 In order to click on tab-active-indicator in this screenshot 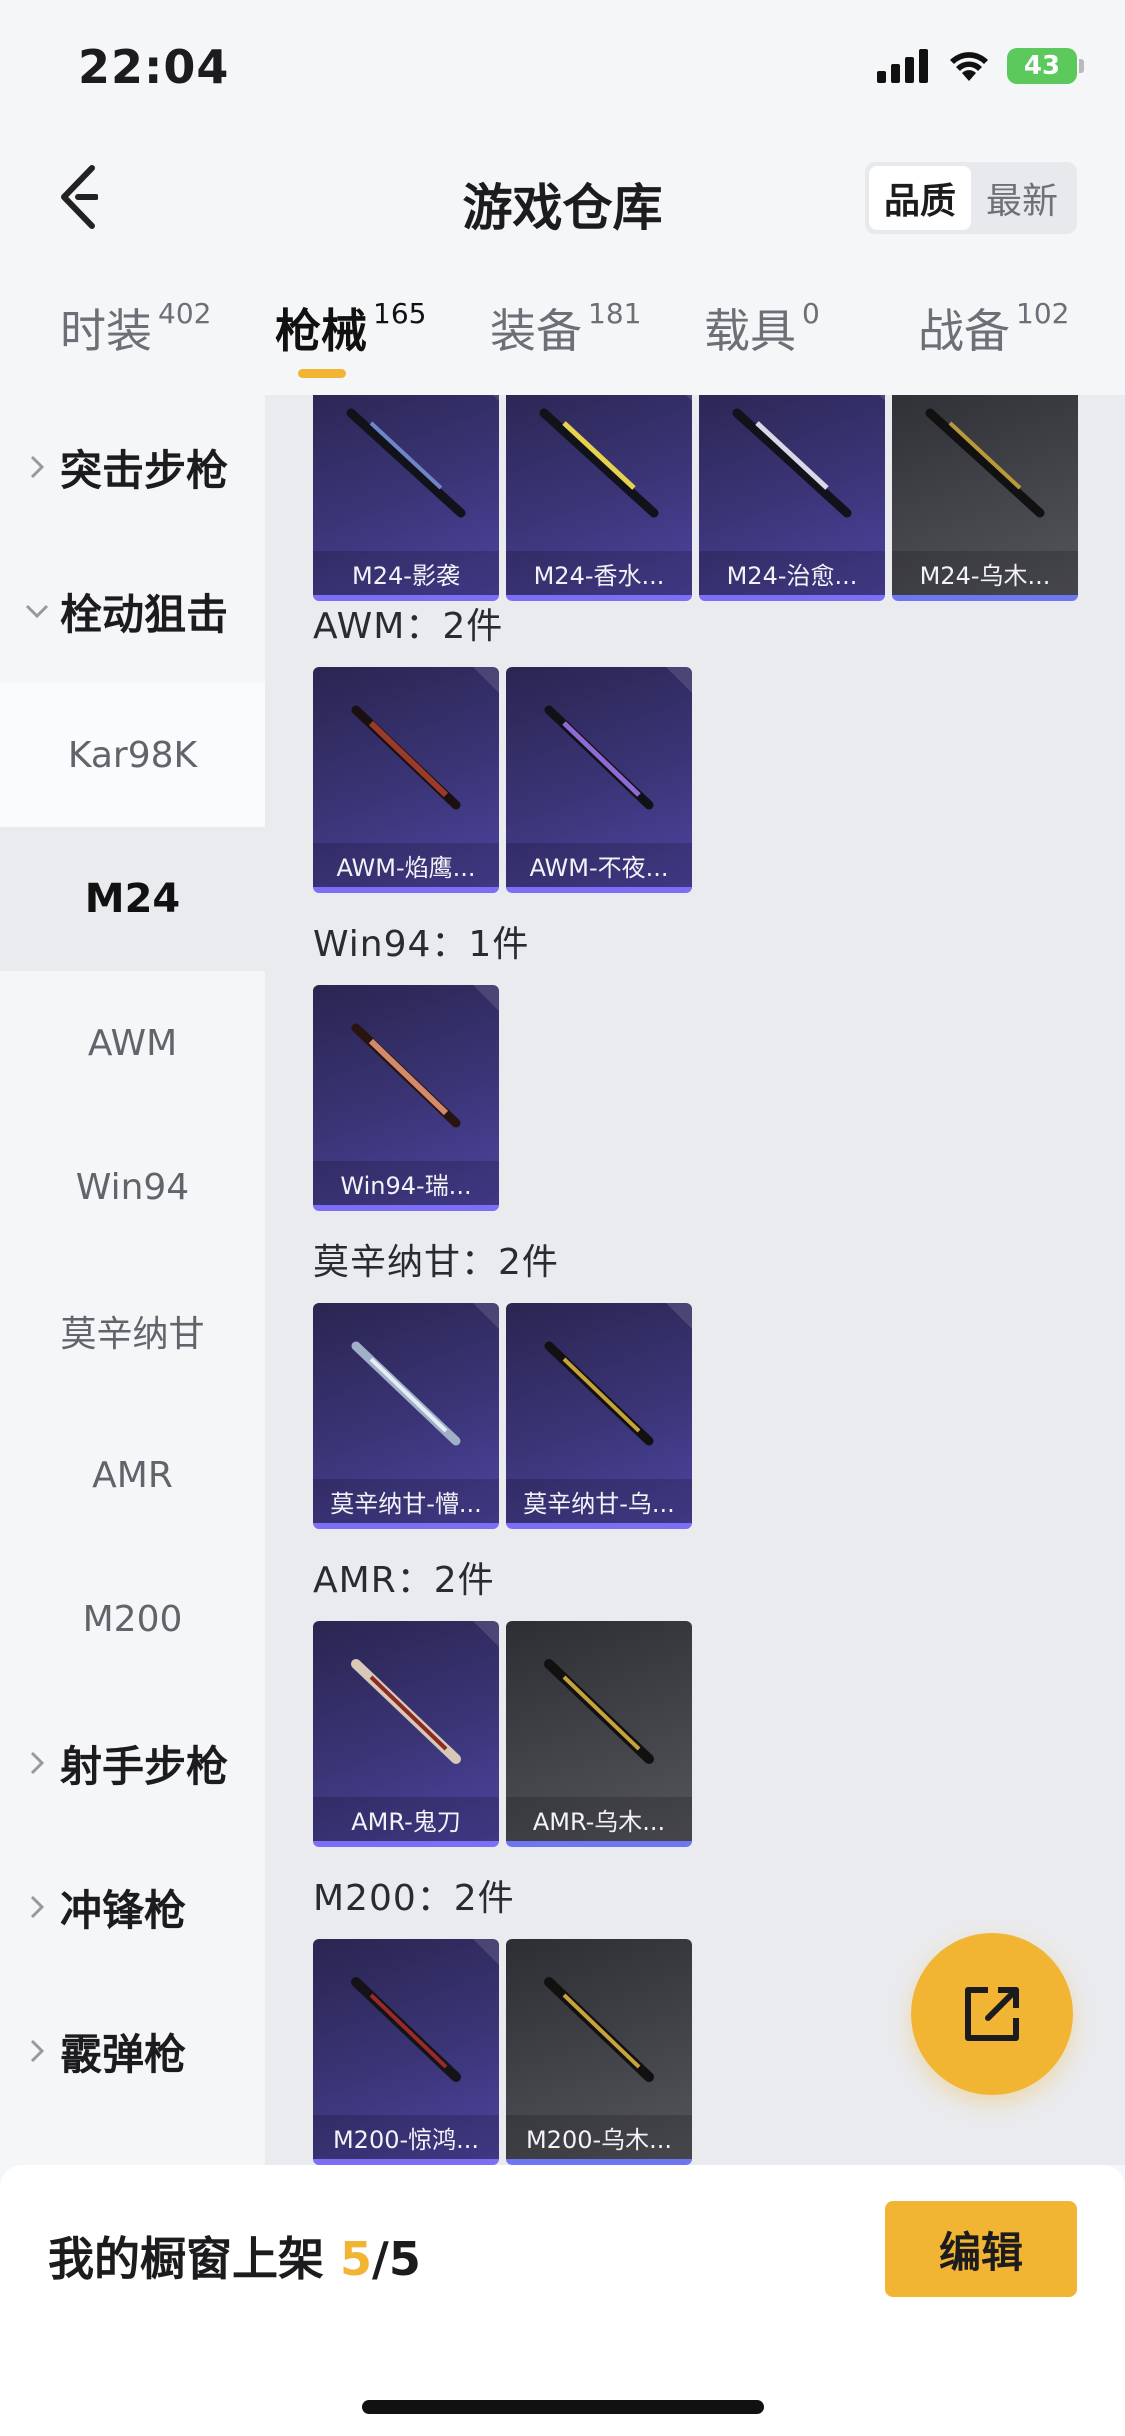, I will do `click(322, 373)`.